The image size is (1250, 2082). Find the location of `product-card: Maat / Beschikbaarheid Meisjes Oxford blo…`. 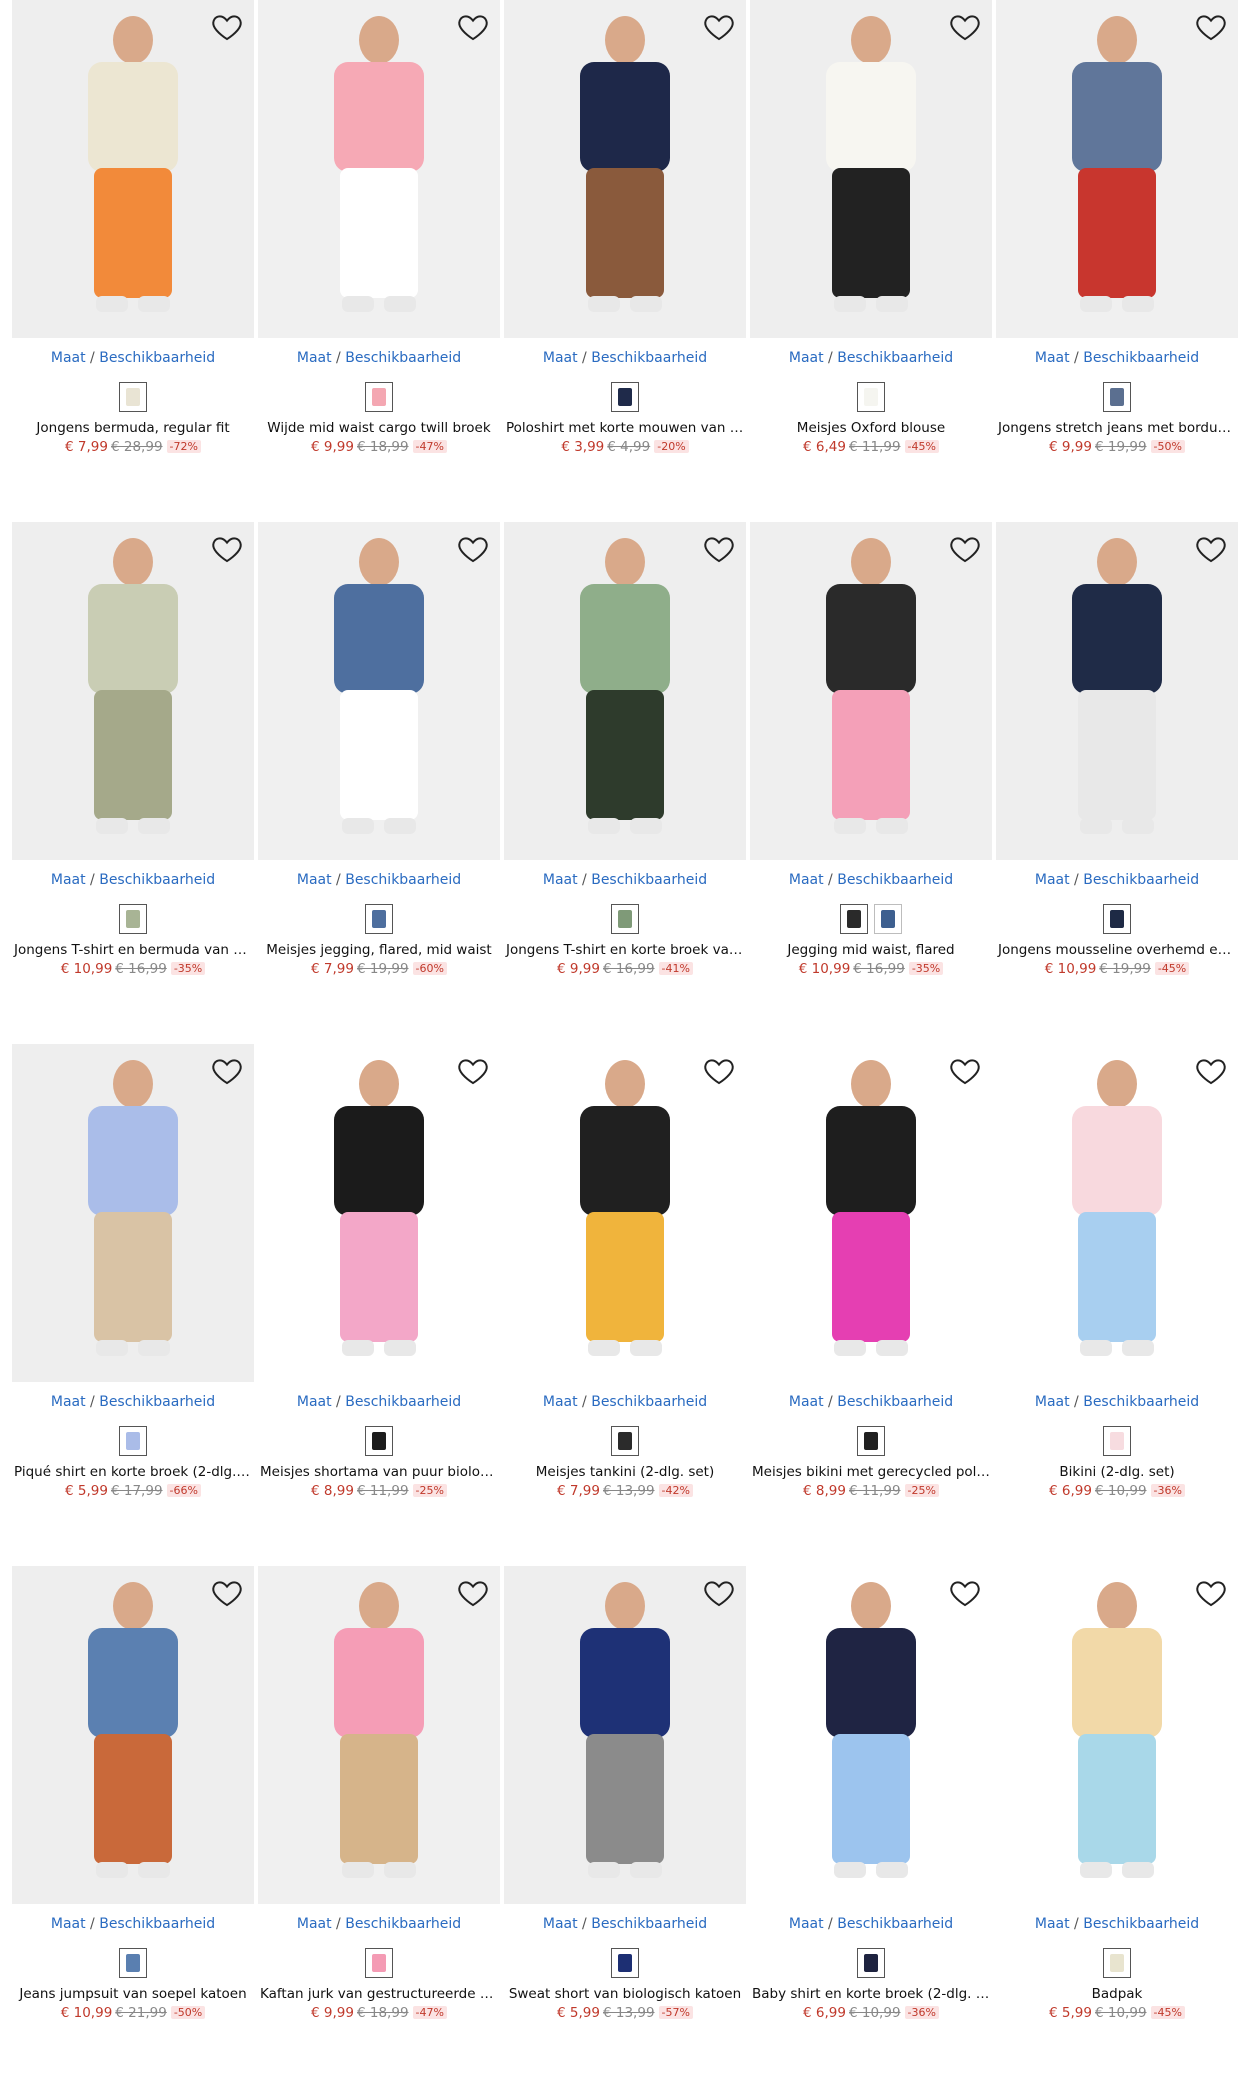

product-card: Maat / Beschikbaarheid Meisjes Oxford blo… is located at coordinates (871, 261).